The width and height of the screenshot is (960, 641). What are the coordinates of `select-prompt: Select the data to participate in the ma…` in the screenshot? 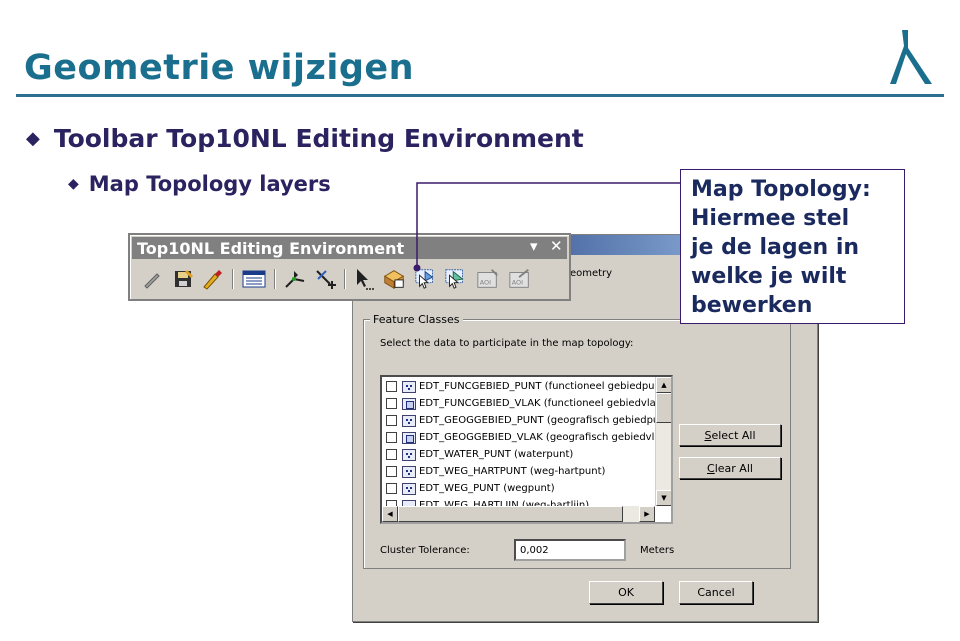 It's located at (507, 343).